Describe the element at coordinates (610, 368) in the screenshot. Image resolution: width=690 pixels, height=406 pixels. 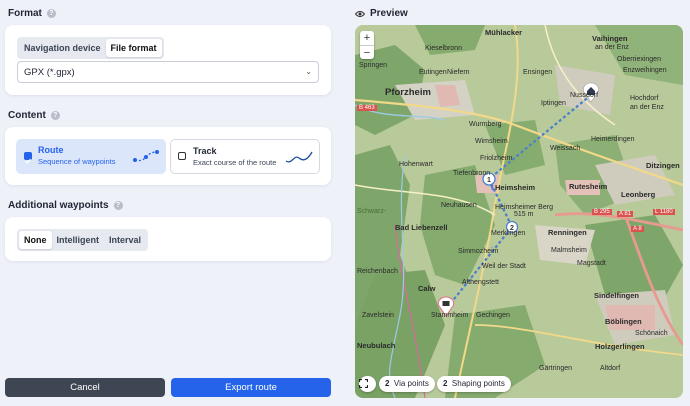
I see `map-label: Altdorf` at that location.